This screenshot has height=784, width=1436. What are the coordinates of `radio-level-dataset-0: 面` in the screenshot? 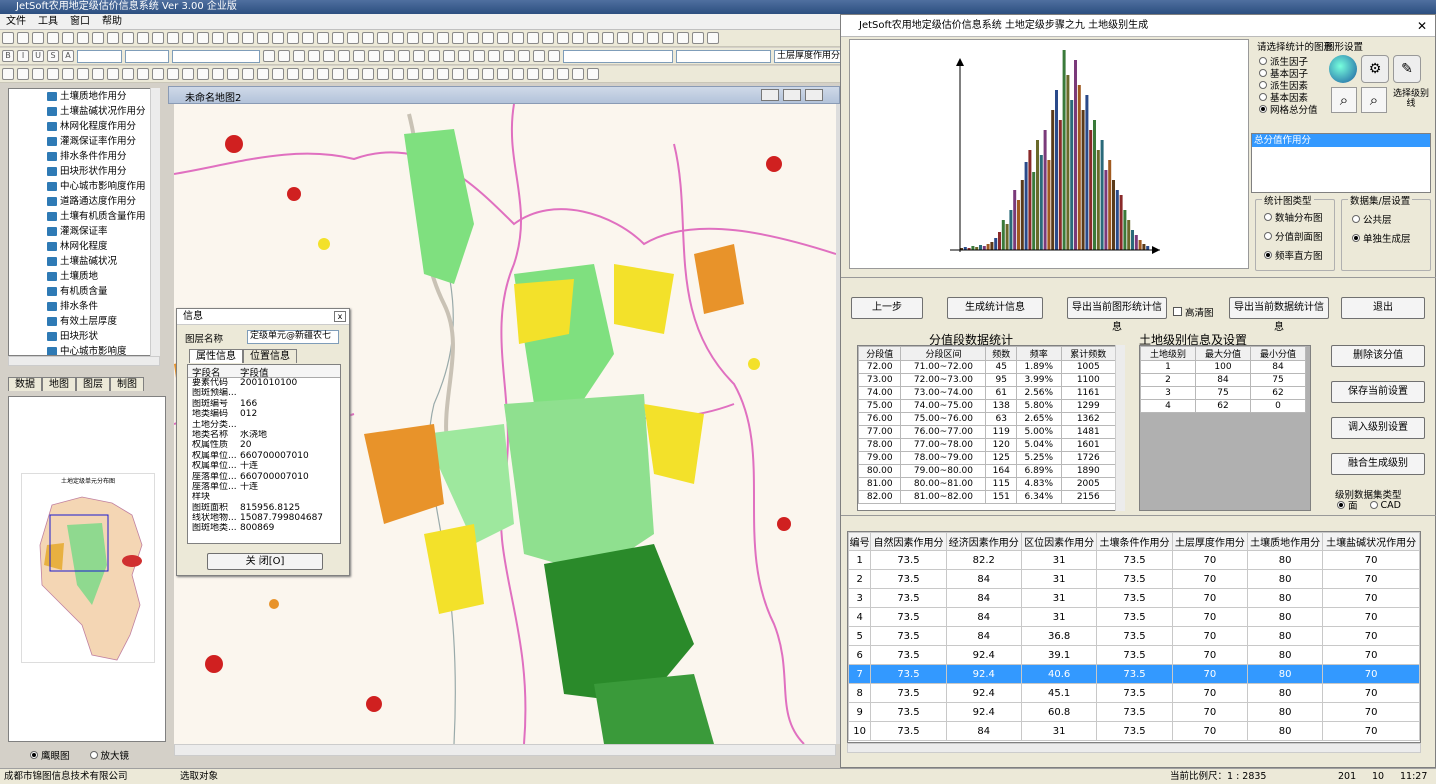 It's located at (1347, 505).